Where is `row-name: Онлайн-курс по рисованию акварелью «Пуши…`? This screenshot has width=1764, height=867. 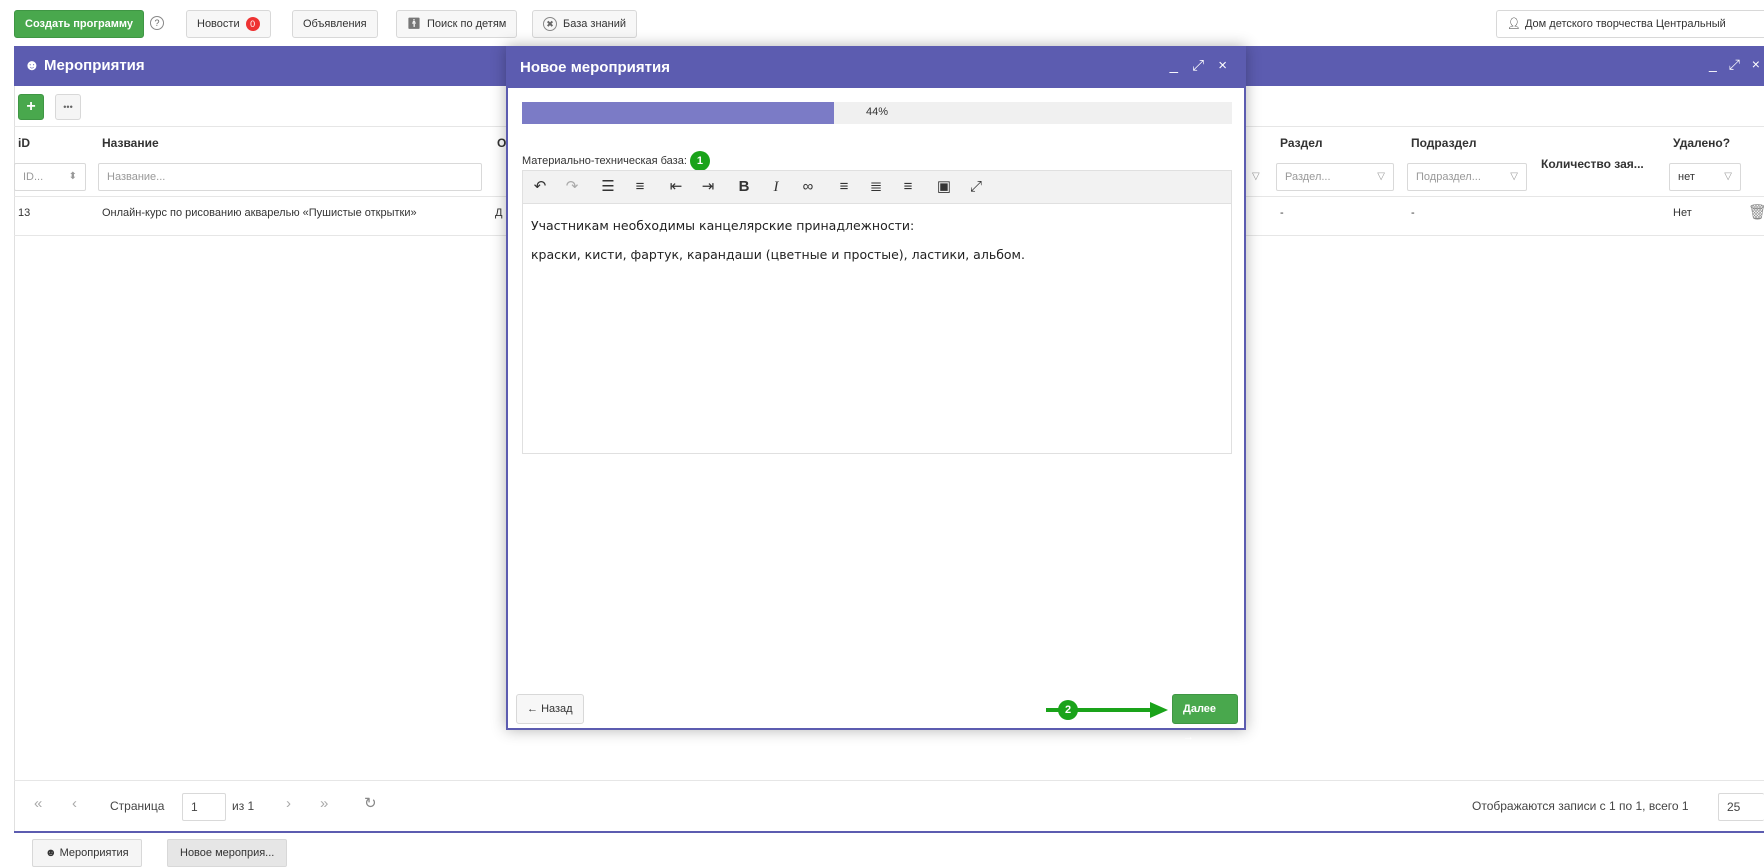 row-name: Онлайн-курс по рисованию акварелью «Пуши… is located at coordinates (259, 213).